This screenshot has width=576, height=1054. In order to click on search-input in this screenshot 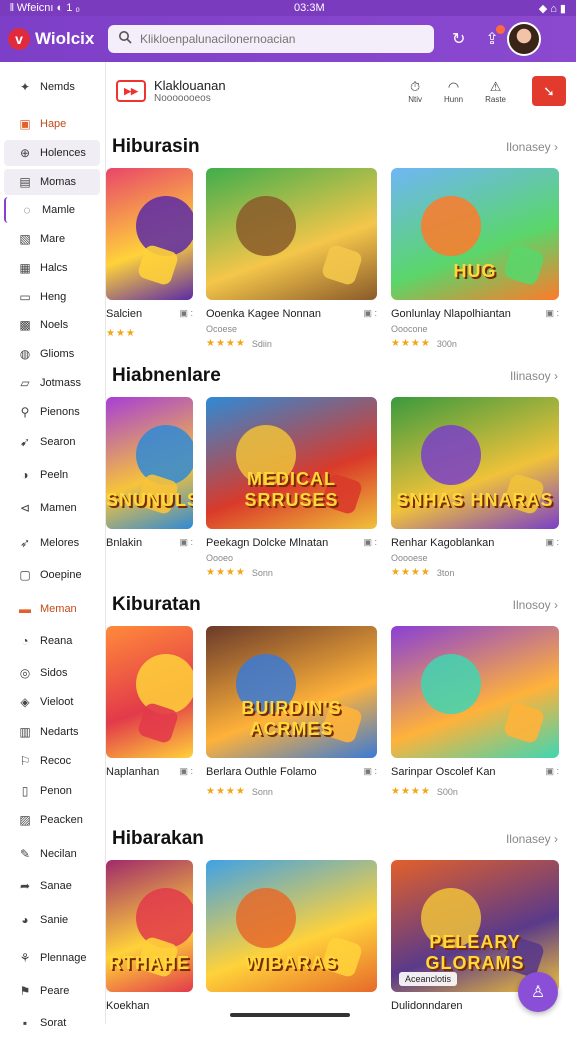, I will do `click(280, 39)`.